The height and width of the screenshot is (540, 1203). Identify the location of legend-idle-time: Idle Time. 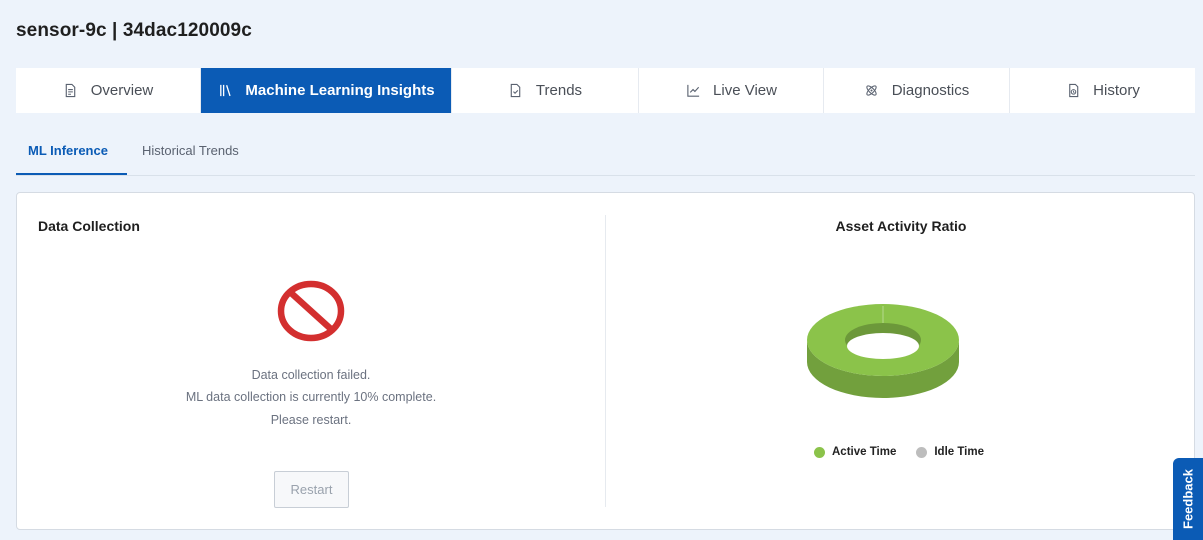
(950, 452).